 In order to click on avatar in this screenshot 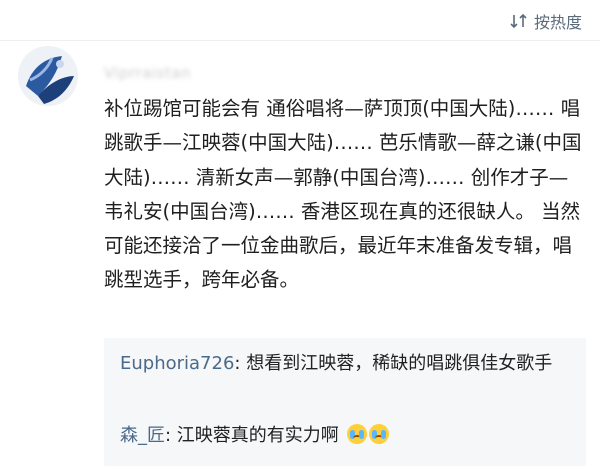, I will do `click(48, 76)`.